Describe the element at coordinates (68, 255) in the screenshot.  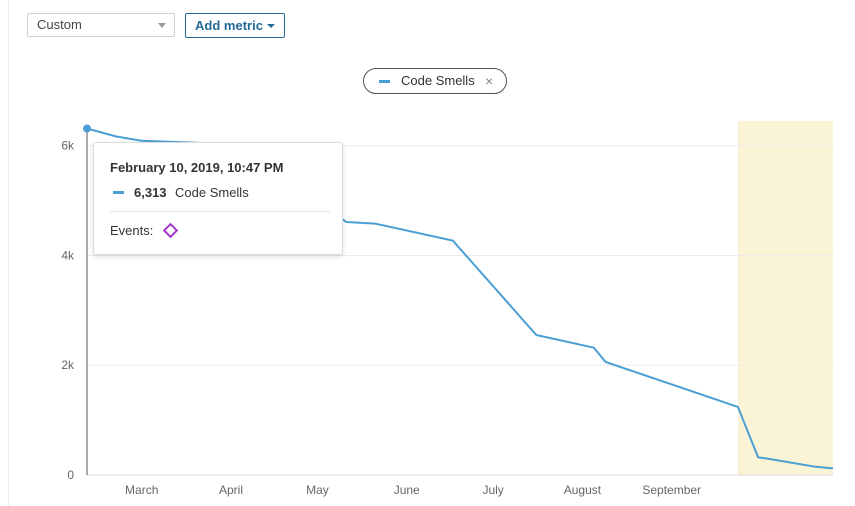
I see `y-tick-label: 4k` at that location.